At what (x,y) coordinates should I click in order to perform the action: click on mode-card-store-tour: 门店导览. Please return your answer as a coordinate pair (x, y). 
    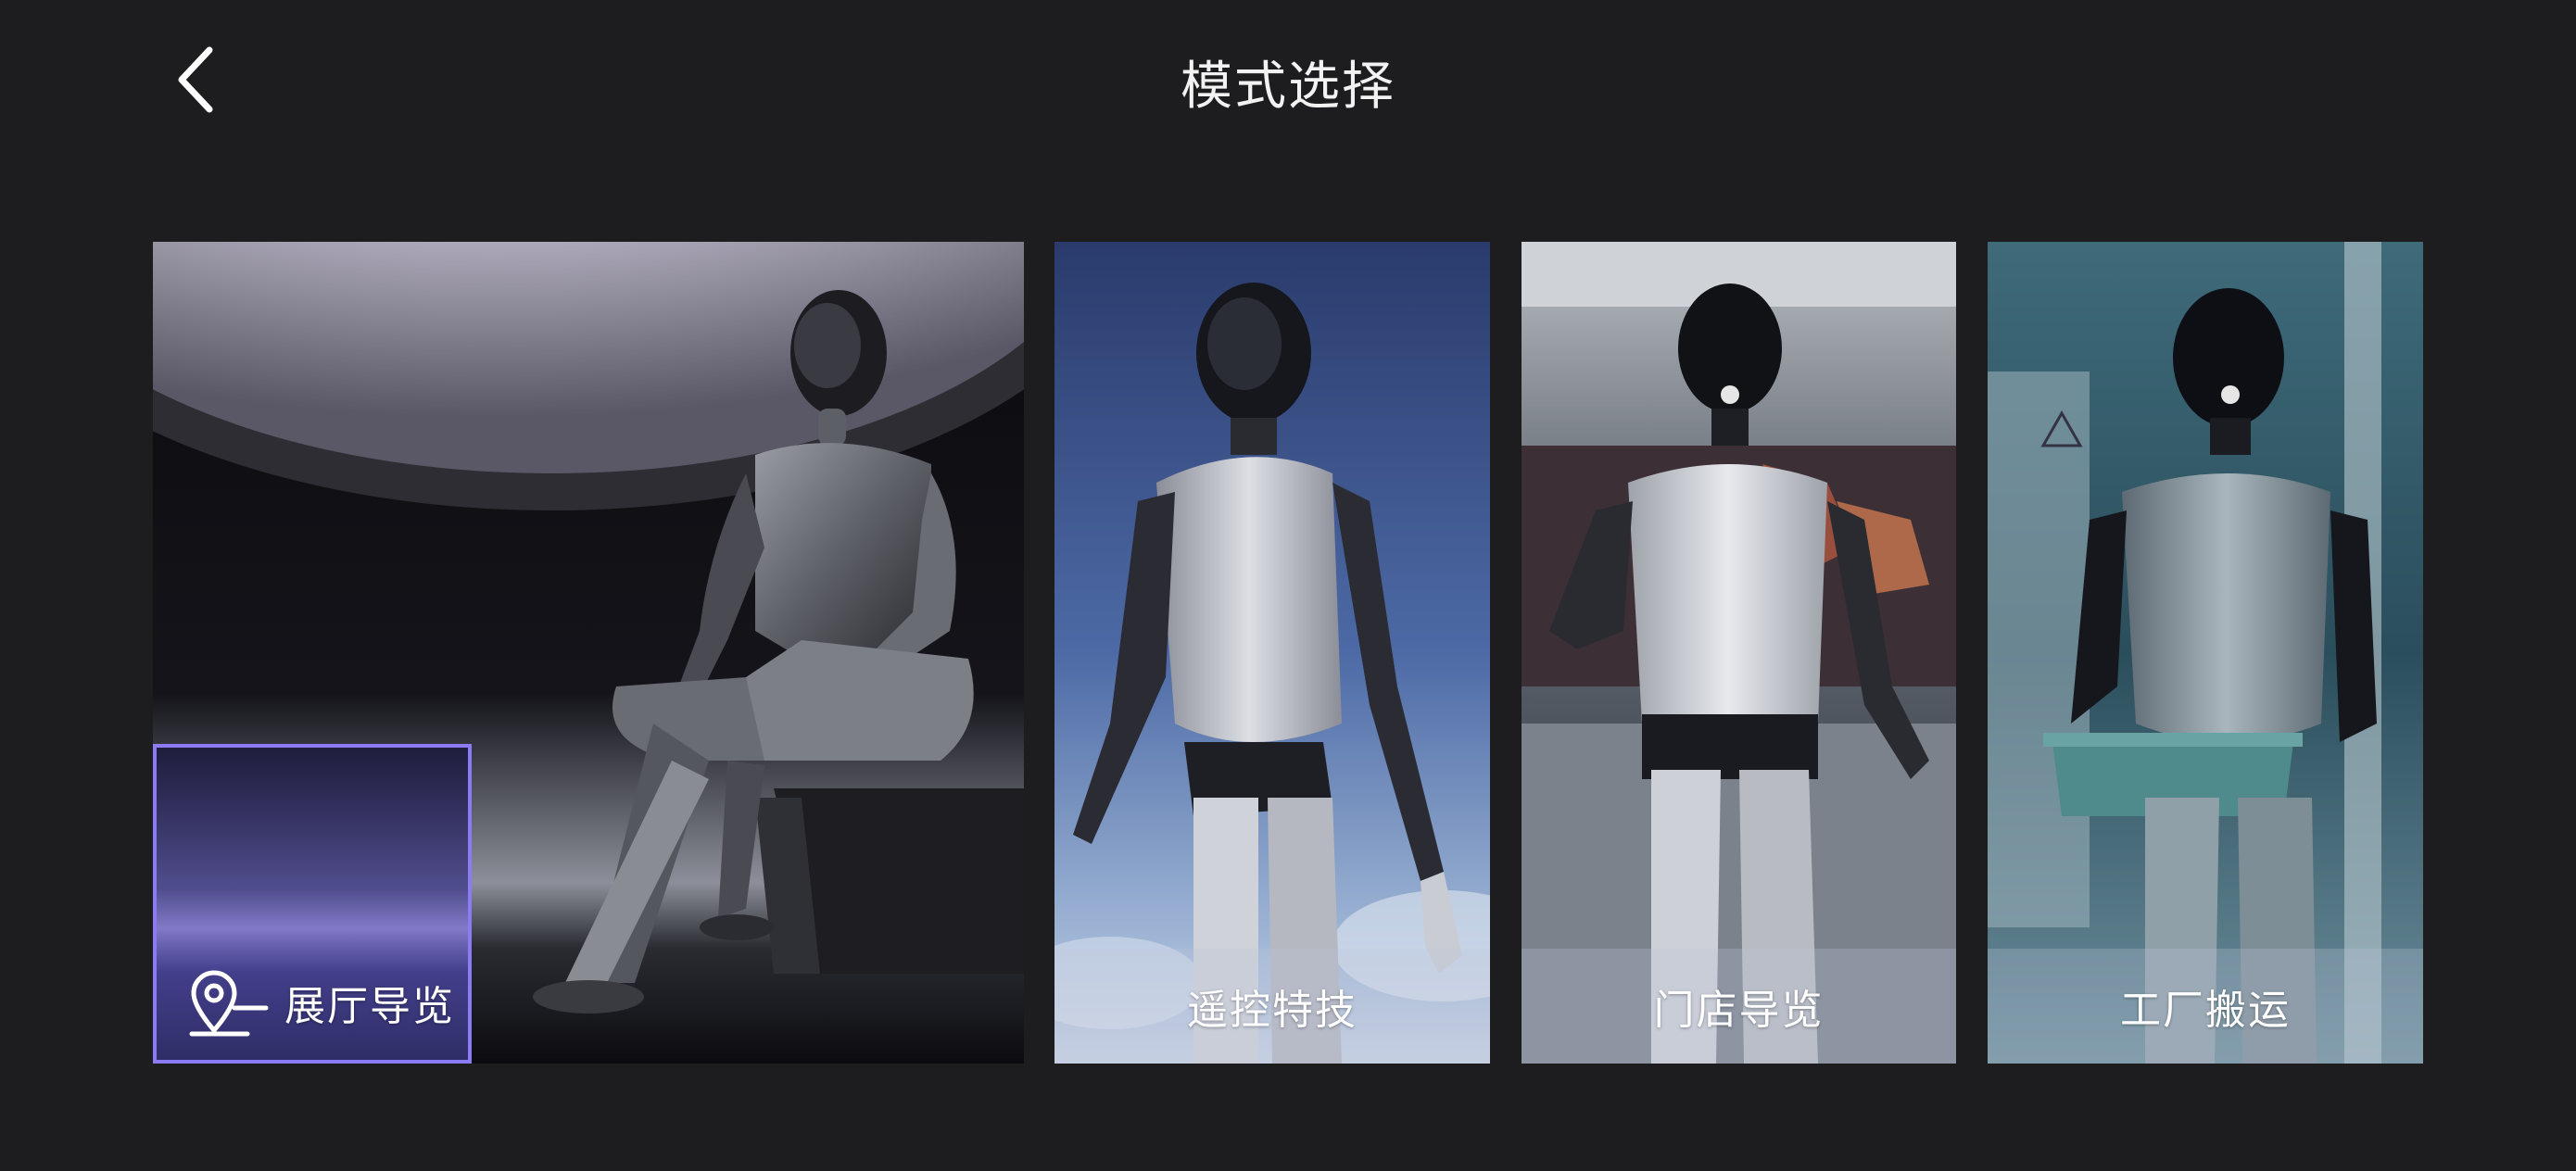
    Looking at the image, I should click on (1739, 653).